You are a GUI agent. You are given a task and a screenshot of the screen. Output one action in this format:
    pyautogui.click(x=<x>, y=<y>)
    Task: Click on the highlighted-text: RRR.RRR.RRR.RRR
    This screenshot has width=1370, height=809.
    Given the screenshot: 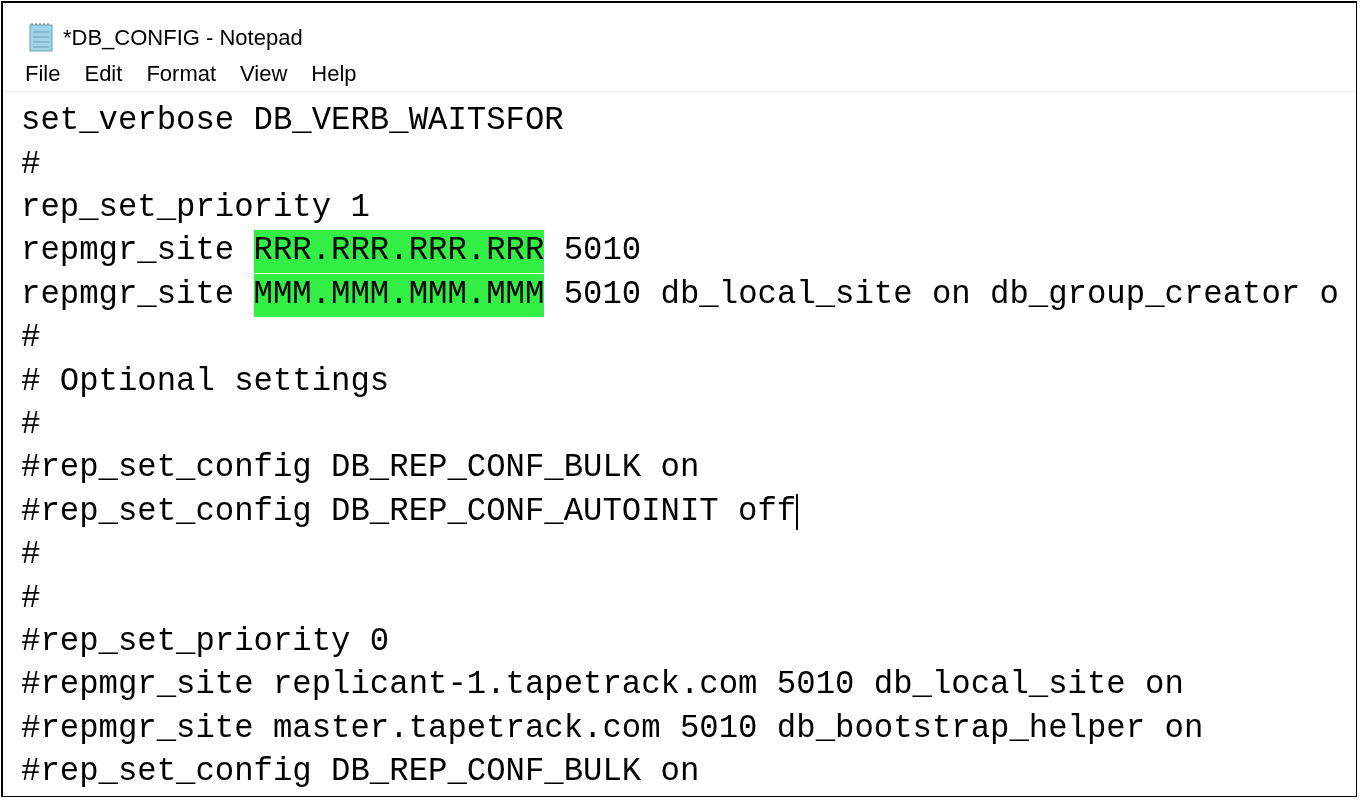 What is the action you would take?
    pyautogui.click(x=399, y=252)
    